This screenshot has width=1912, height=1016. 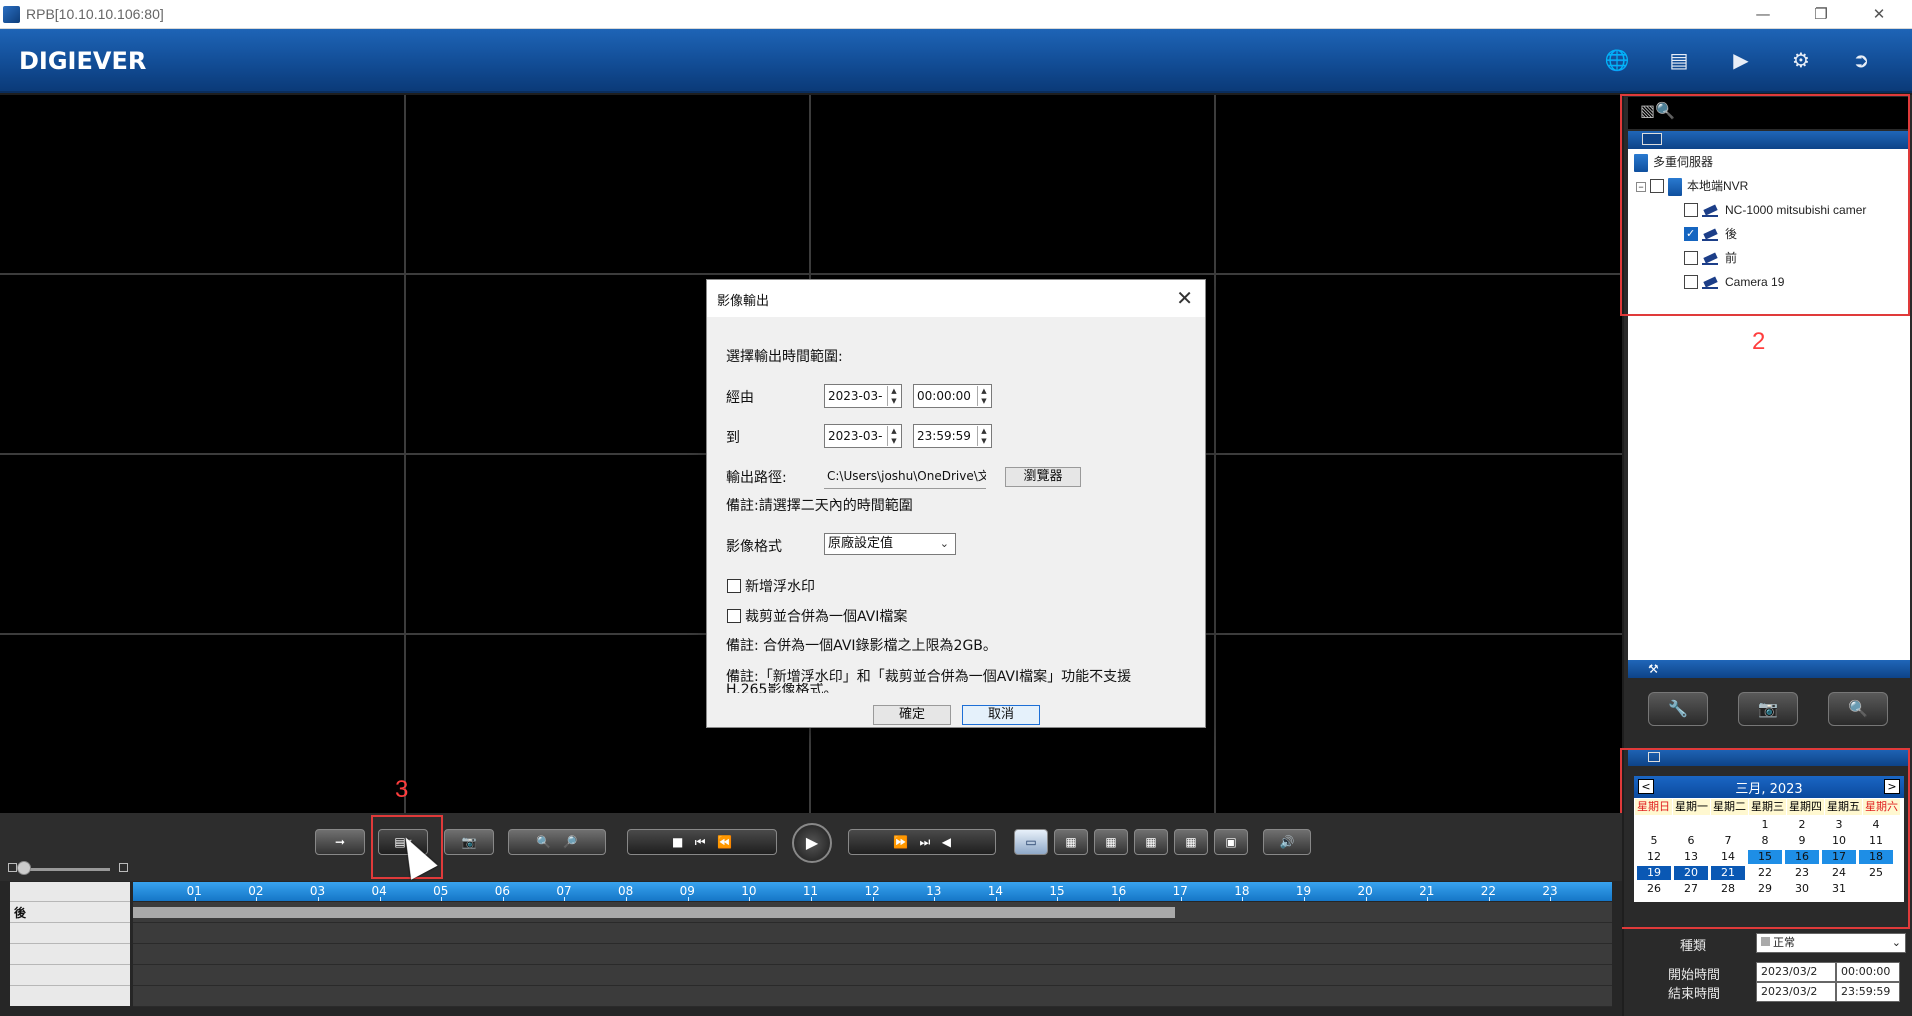 I want to click on export-button: ➞, so click(x=340, y=842).